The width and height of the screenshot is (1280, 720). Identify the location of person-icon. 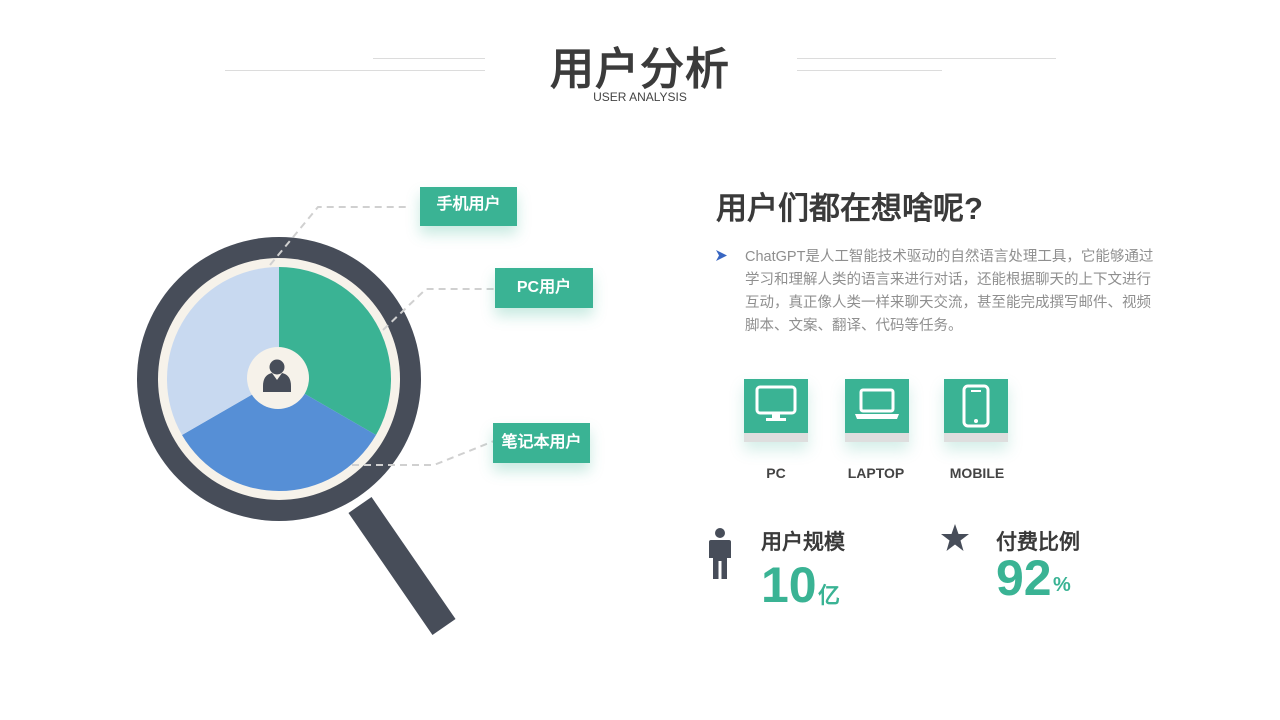
(720, 553).